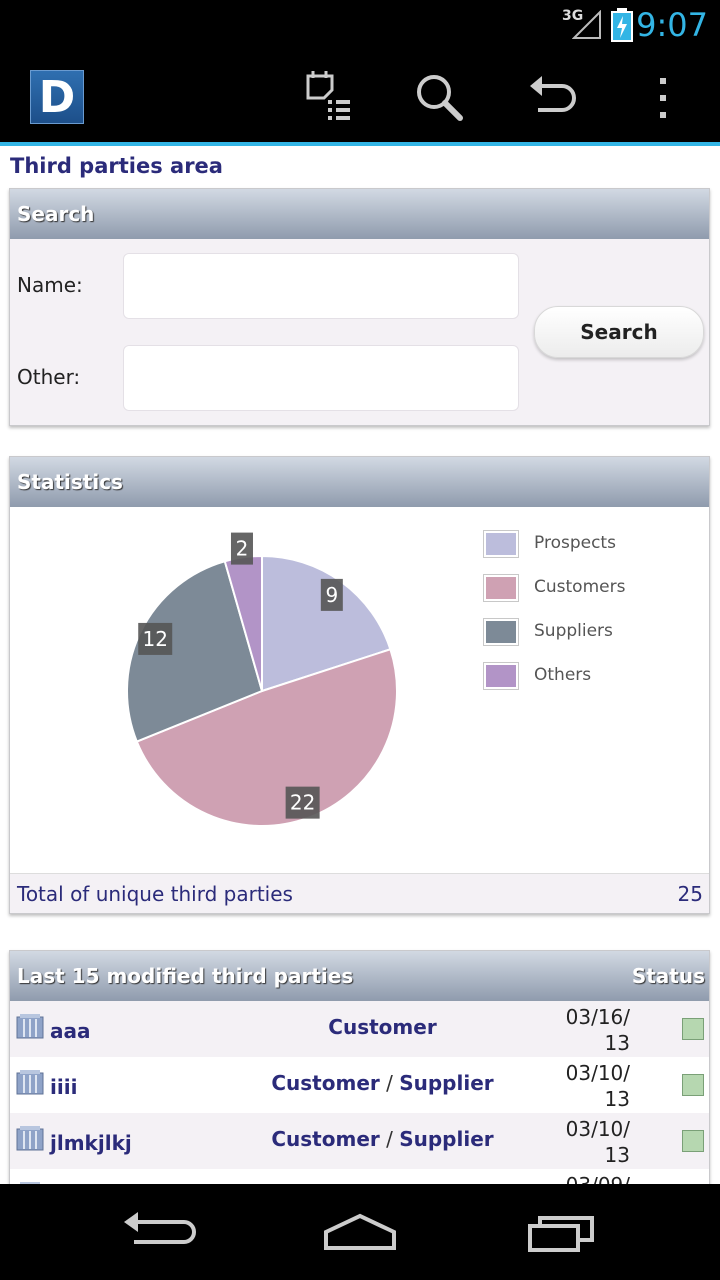 Image resolution: width=720 pixels, height=1280 pixels. What do you see at coordinates (690, 894) in the screenshot?
I see `total-value: 25` at bounding box center [690, 894].